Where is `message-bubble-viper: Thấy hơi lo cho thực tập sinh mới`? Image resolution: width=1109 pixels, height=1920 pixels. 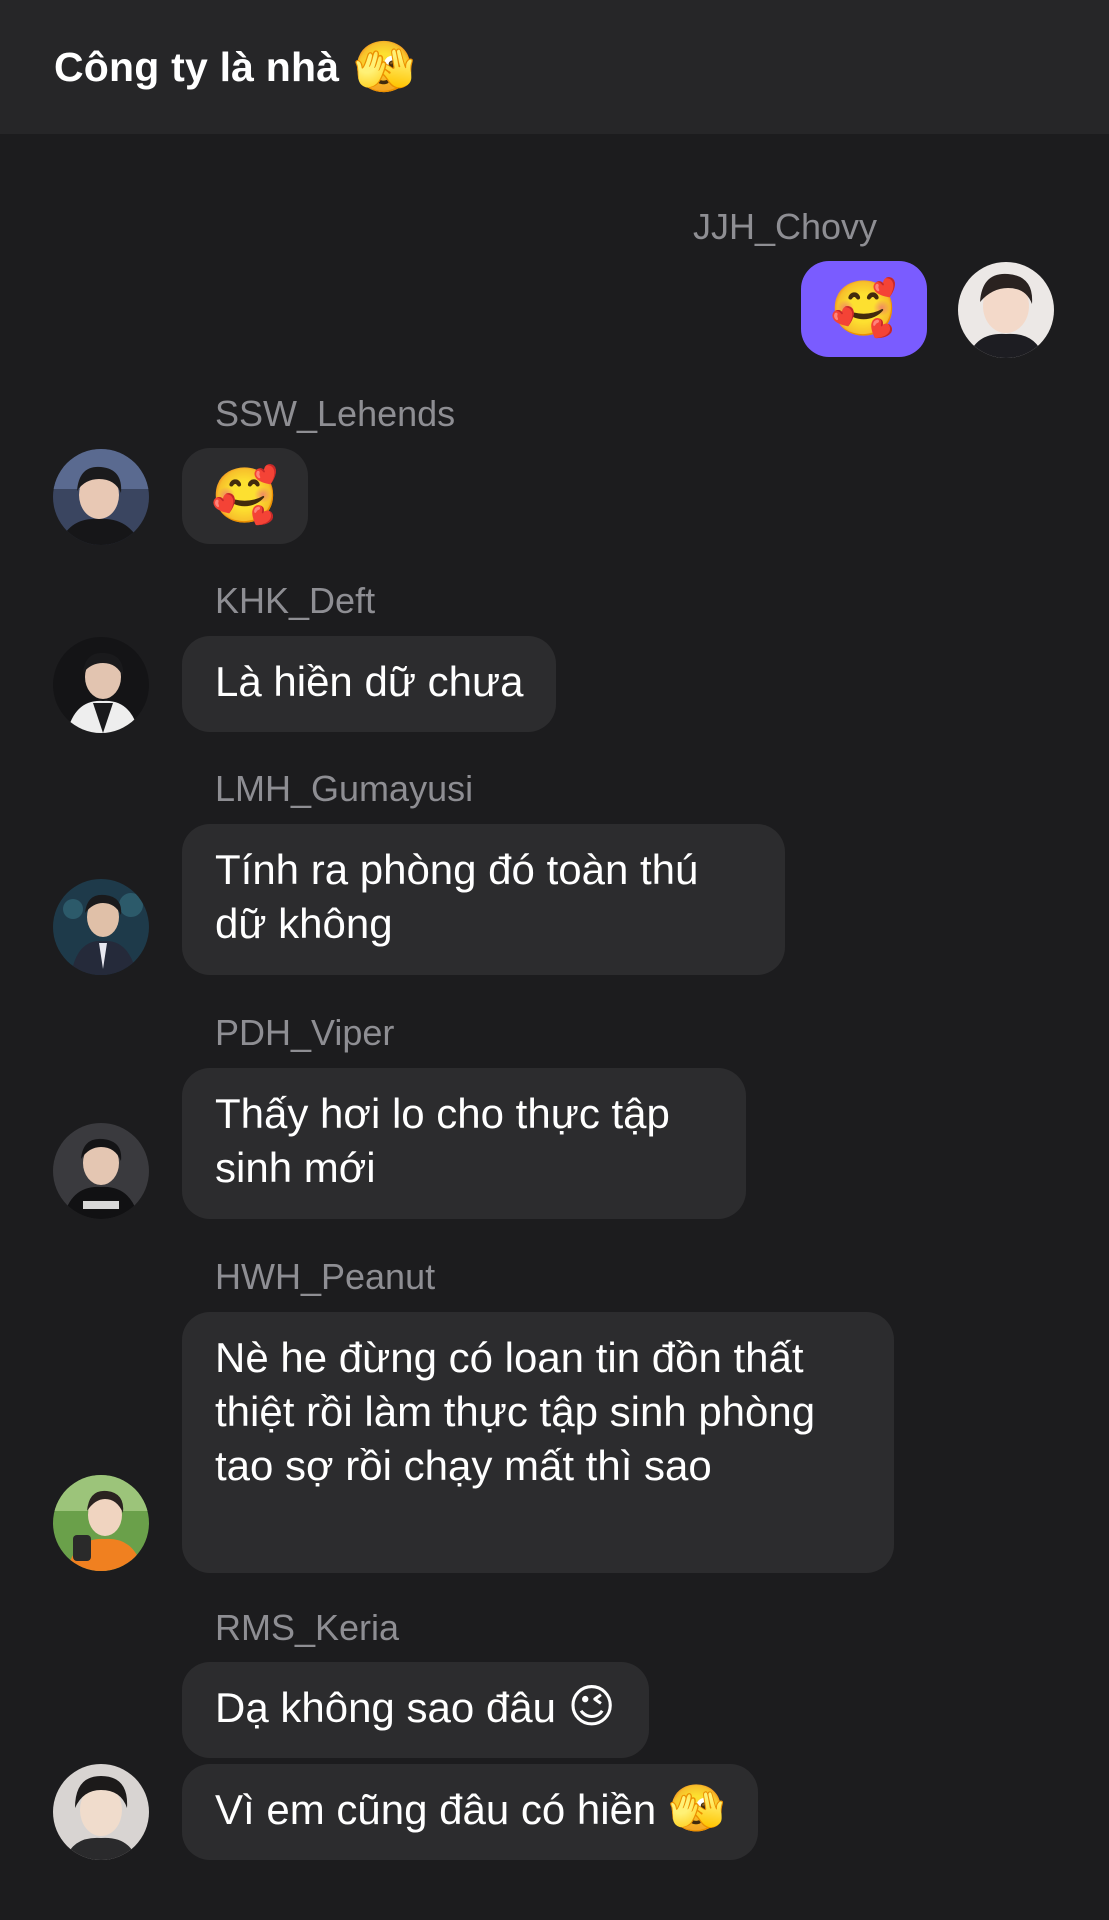 message-bubble-viper: Thấy hơi lo cho thực tập sinh mới is located at coordinates (464, 1143).